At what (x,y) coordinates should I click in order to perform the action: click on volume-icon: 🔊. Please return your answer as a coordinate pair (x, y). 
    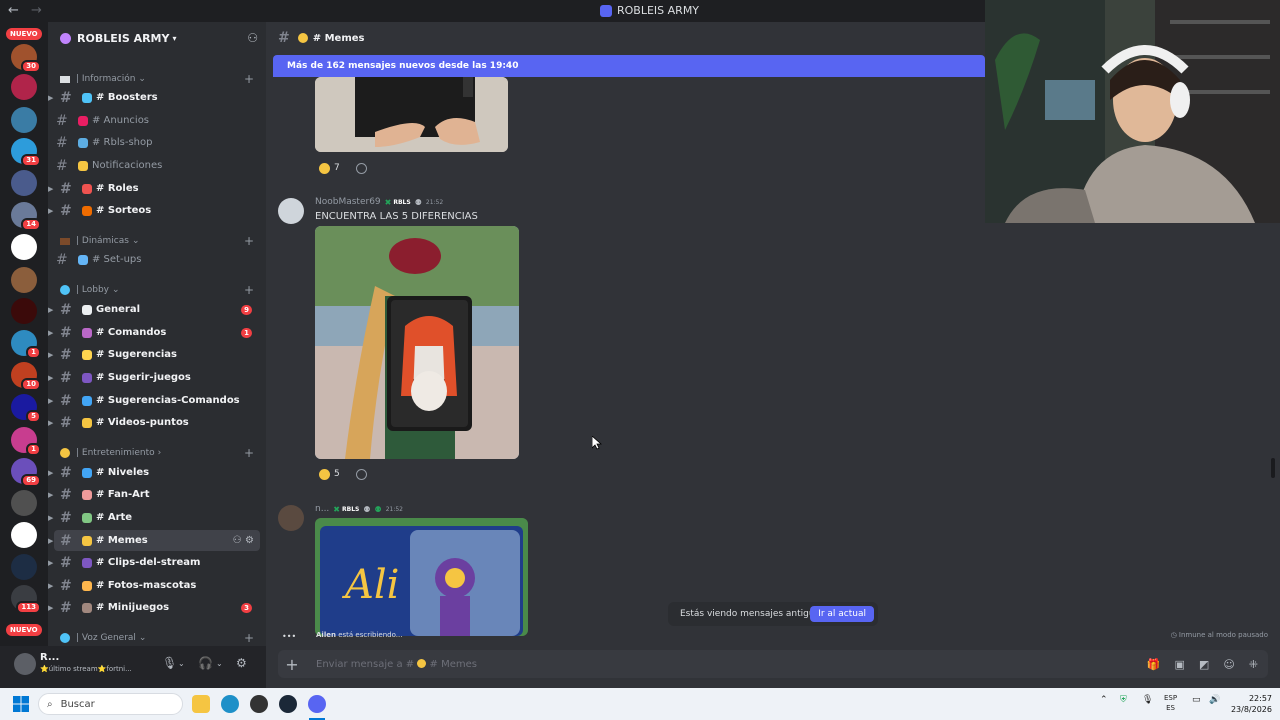
    Looking at the image, I should click on (1214, 700).